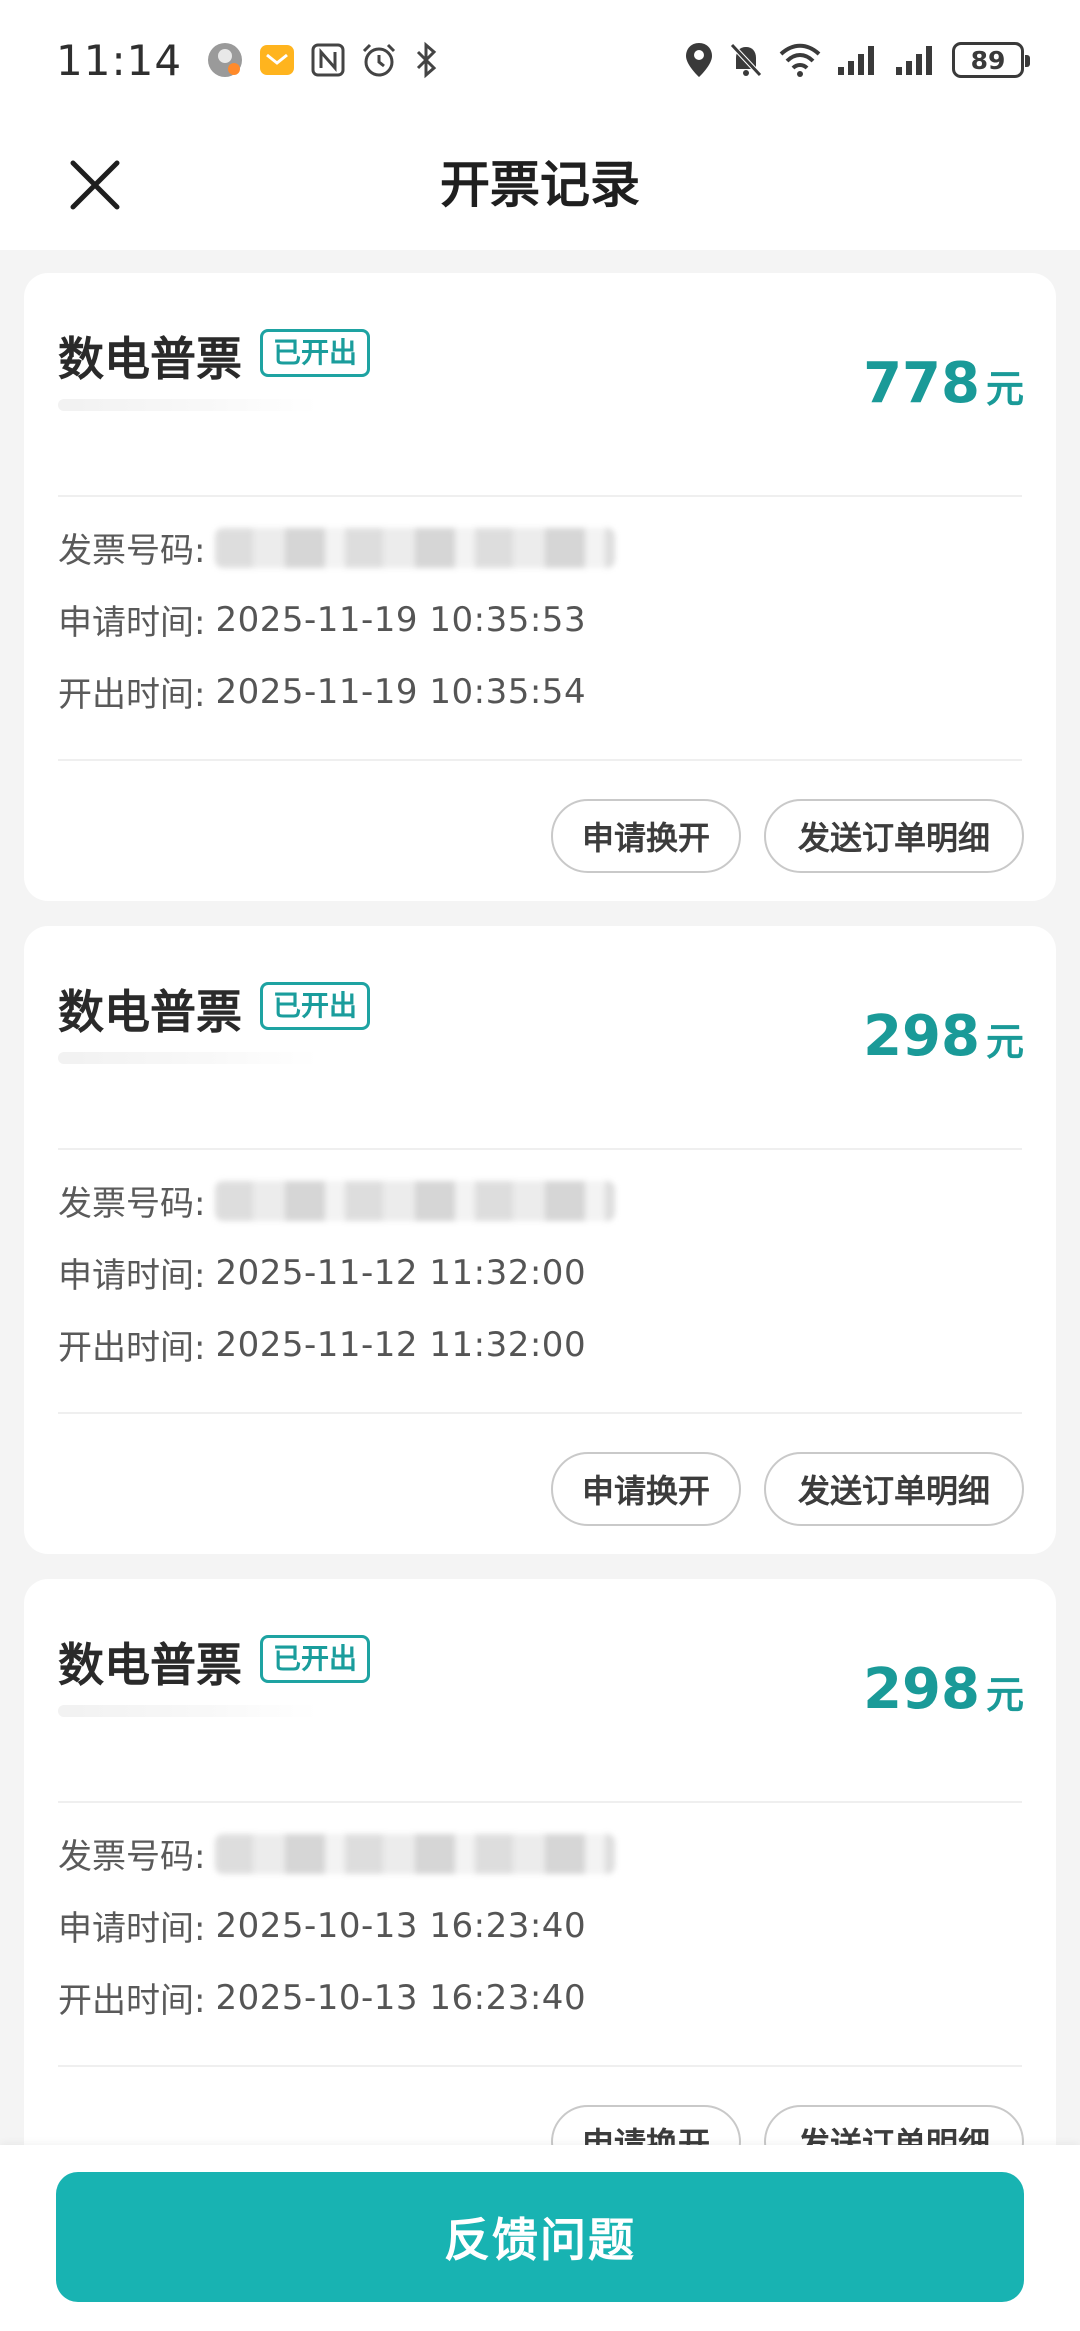 The height and width of the screenshot is (2331, 1080). Describe the element at coordinates (746, 60) in the screenshot. I see `bell-off-icon` at that location.